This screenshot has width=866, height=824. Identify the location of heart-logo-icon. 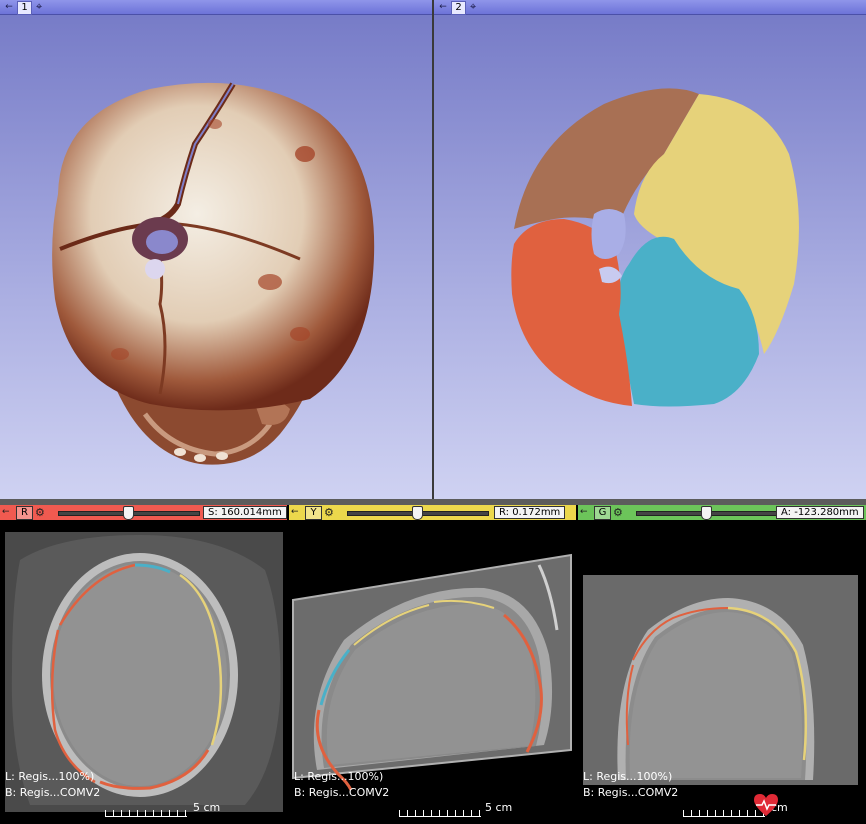
(766, 805).